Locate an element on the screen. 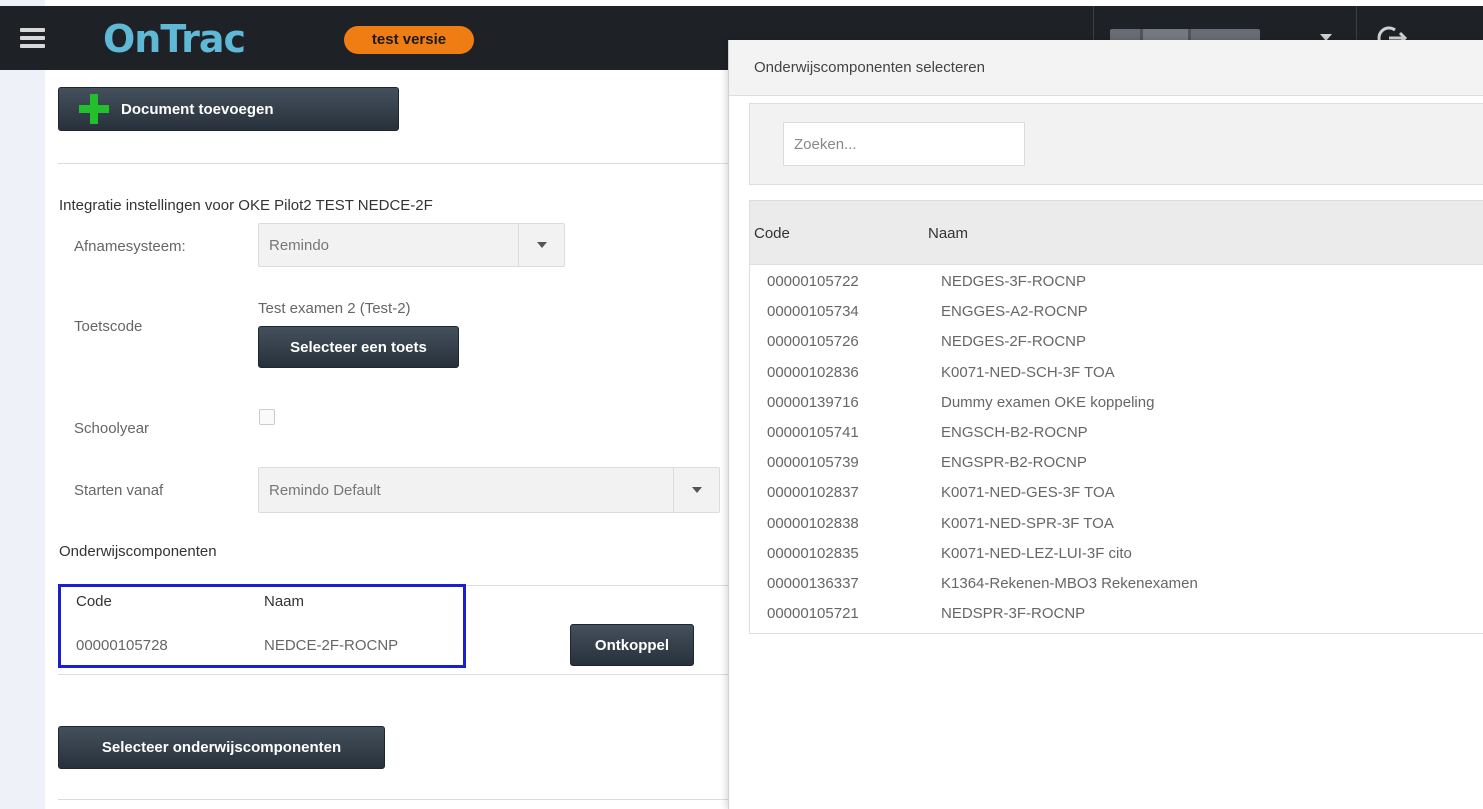 The width and height of the screenshot is (1483, 809). search-input is located at coordinates (904, 144).